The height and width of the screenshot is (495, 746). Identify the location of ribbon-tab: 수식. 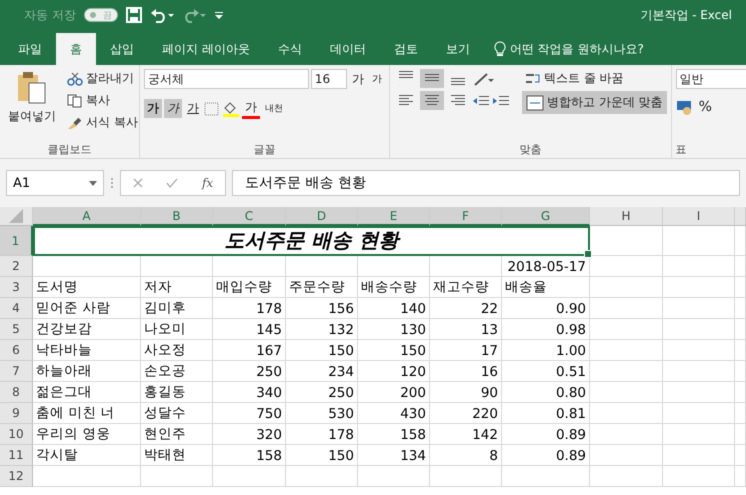
(290, 49).